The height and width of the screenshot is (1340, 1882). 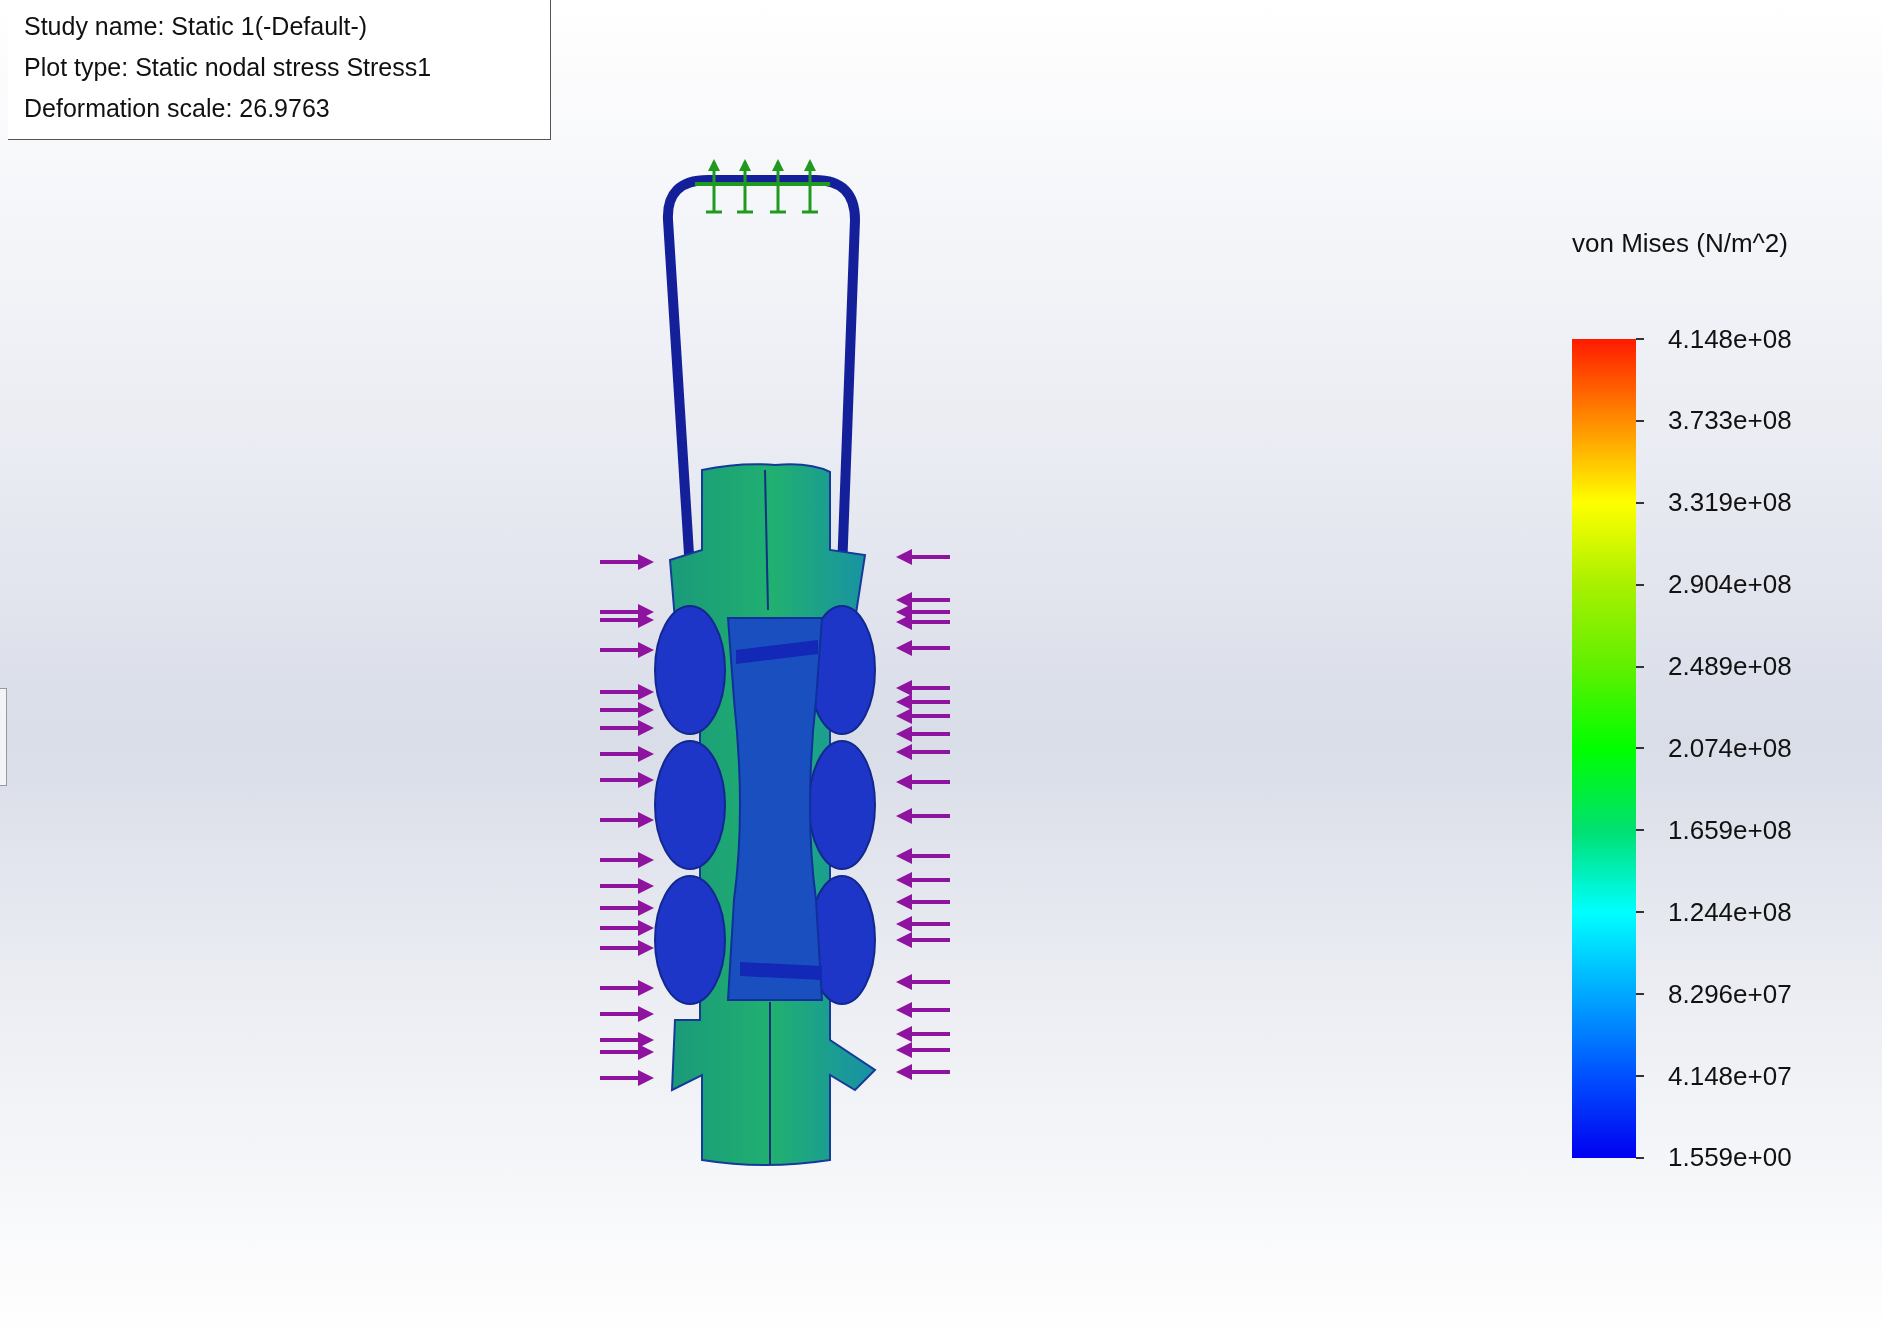 What do you see at coordinates (177, 108) in the screenshot?
I see `plot-info-text: Deformation scale: 26.9763` at bounding box center [177, 108].